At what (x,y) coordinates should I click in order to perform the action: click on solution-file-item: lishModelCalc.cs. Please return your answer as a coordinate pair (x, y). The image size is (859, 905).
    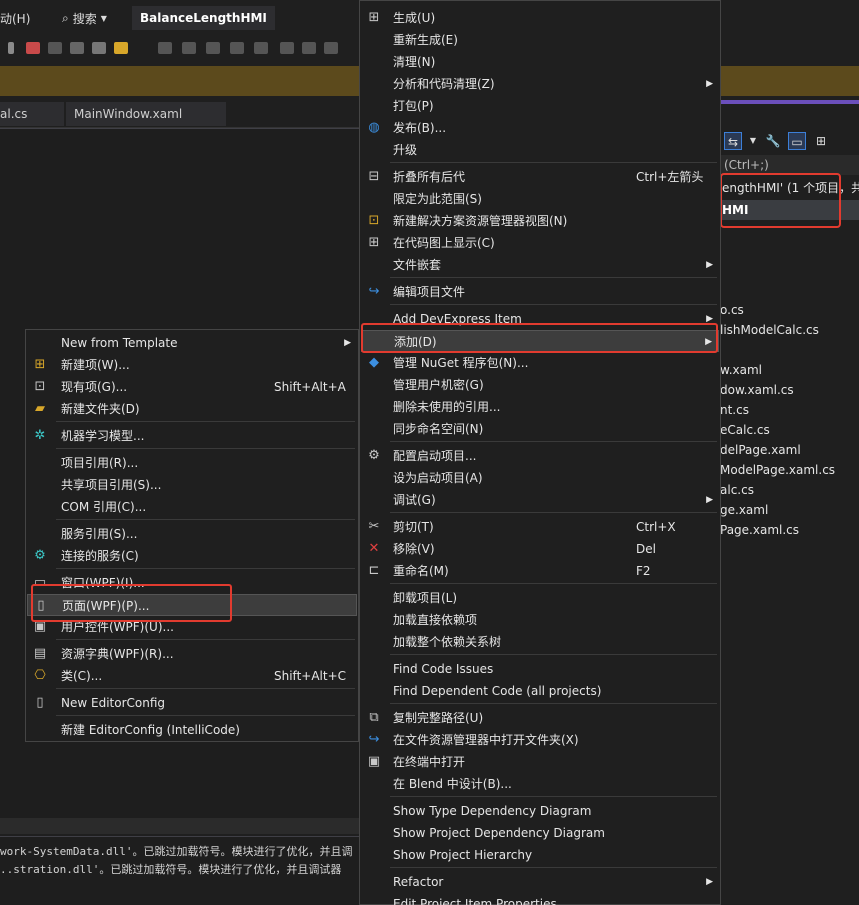
    Looking at the image, I should click on (769, 330).